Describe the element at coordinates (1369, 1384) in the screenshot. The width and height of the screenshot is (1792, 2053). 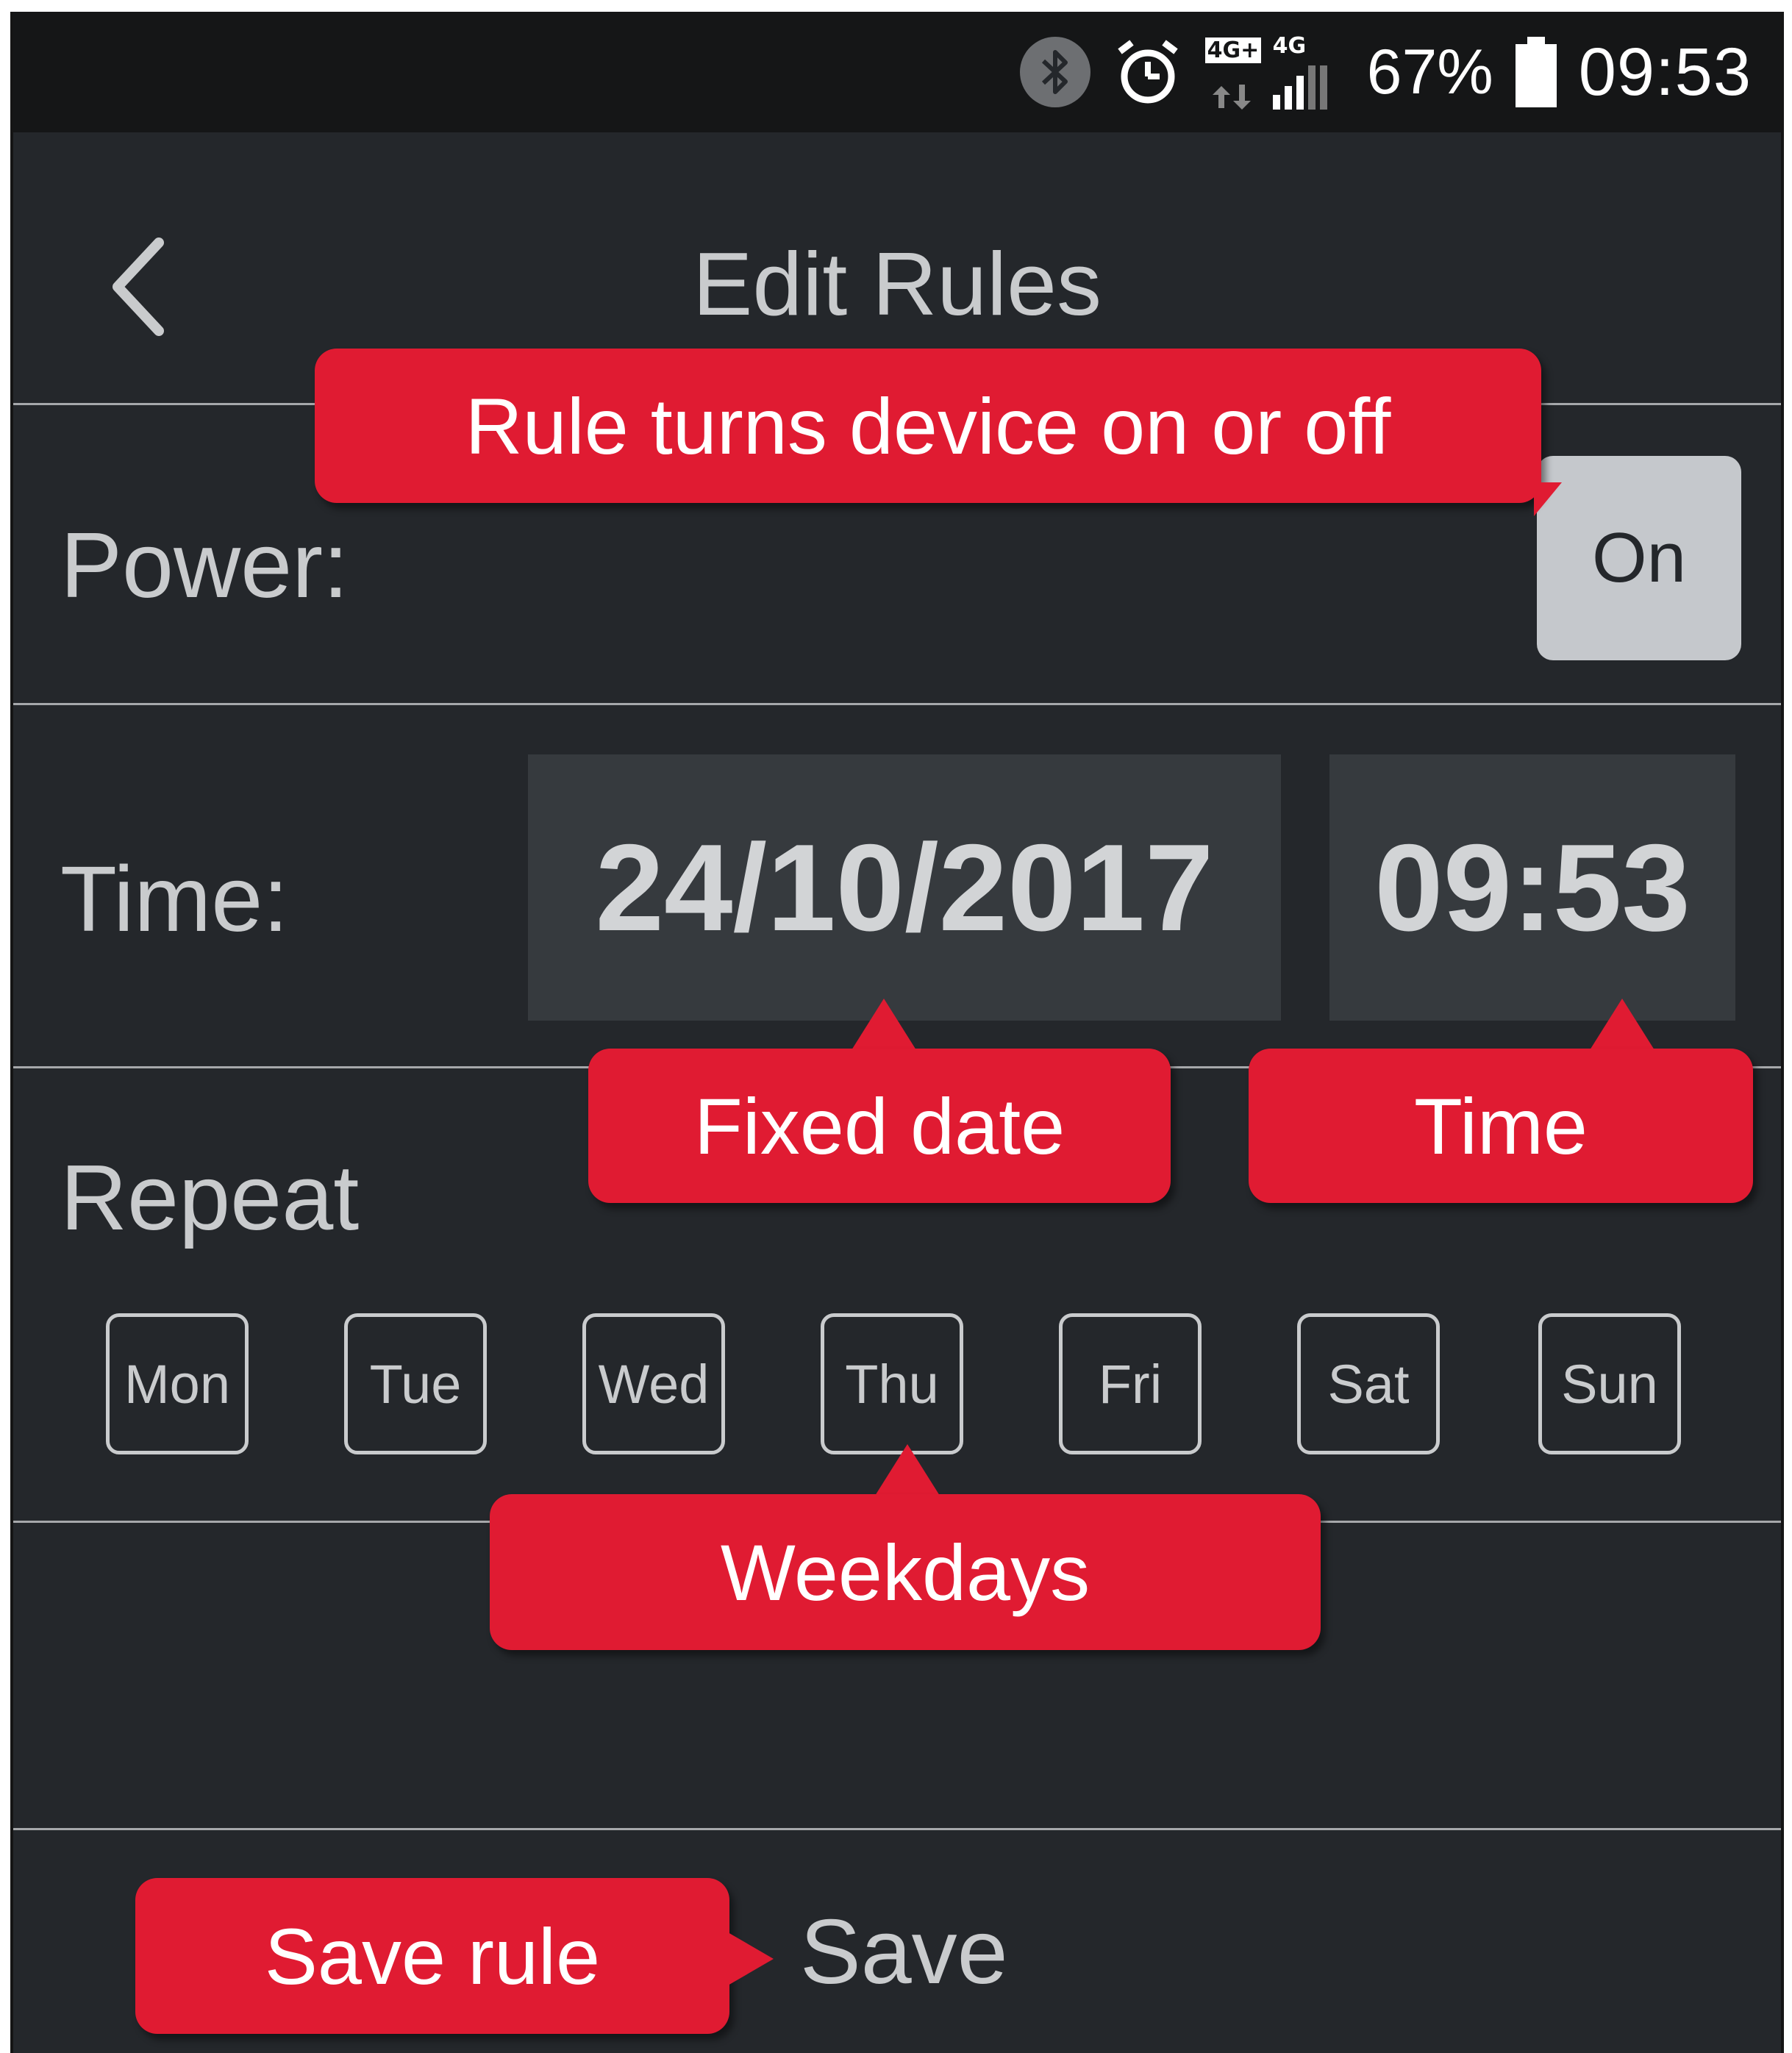
I see `day-toggle-sat: Sat` at that location.